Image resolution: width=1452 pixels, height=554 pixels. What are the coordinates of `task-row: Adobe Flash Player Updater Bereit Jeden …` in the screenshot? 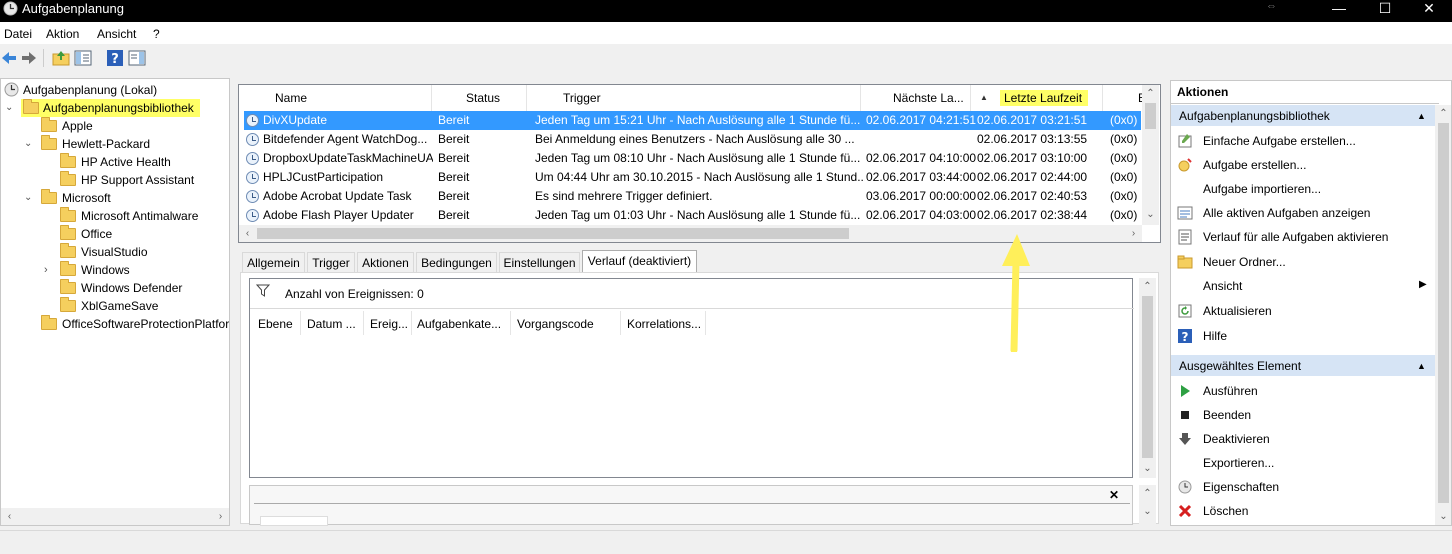 It's located at (692, 215).